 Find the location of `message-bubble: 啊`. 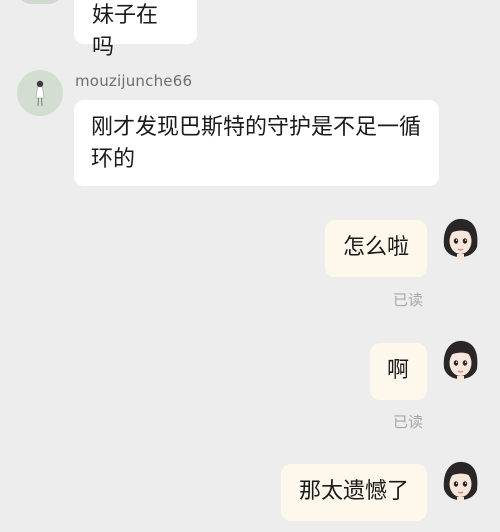

message-bubble: 啊 is located at coordinates (398, 371).